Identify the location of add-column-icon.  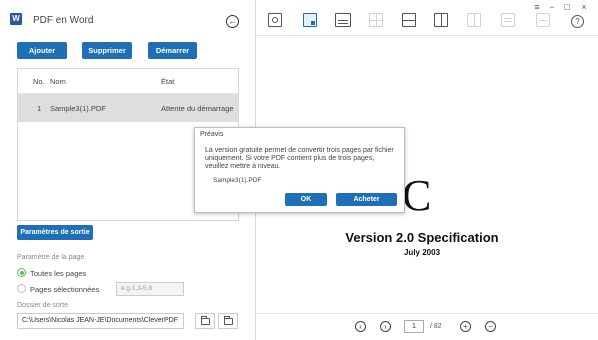
(474, 20).